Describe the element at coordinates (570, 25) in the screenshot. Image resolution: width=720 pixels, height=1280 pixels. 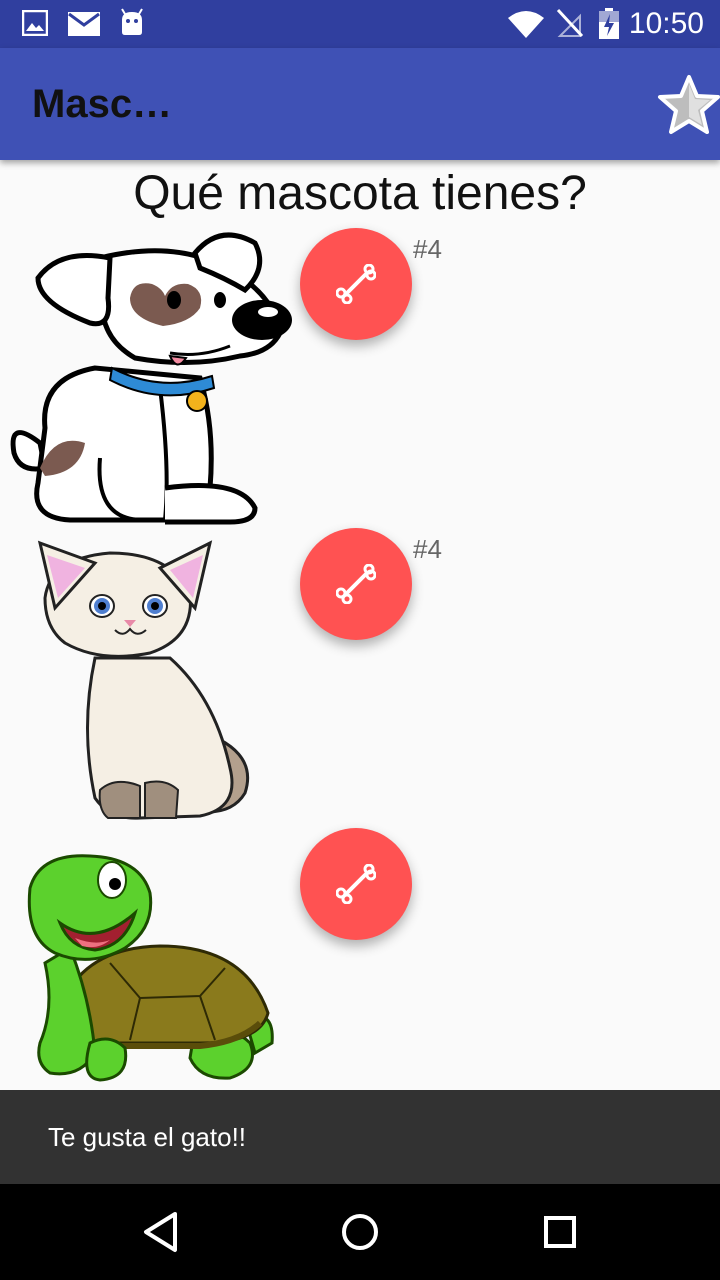
I see `no-signal-icon` at that location.